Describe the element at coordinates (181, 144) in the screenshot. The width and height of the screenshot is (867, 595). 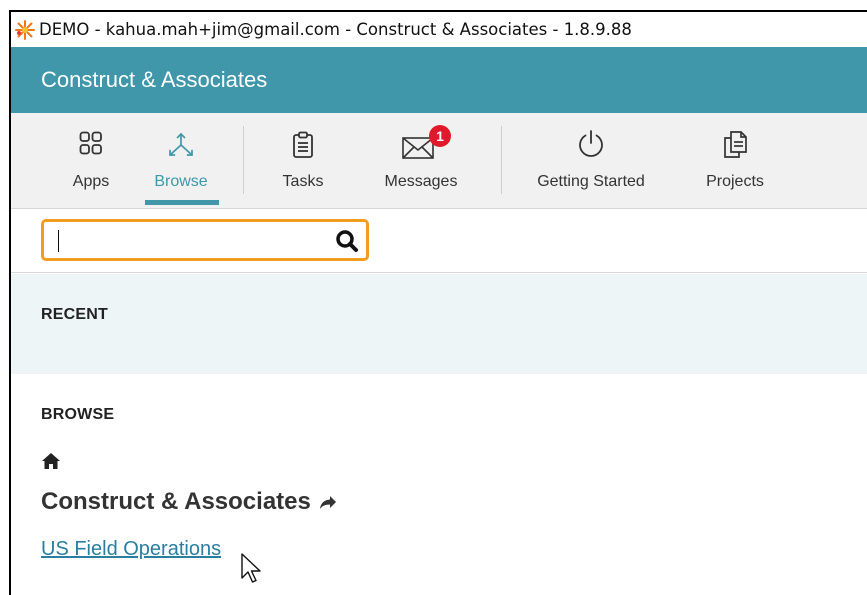
I see `browse-icon` at that location.